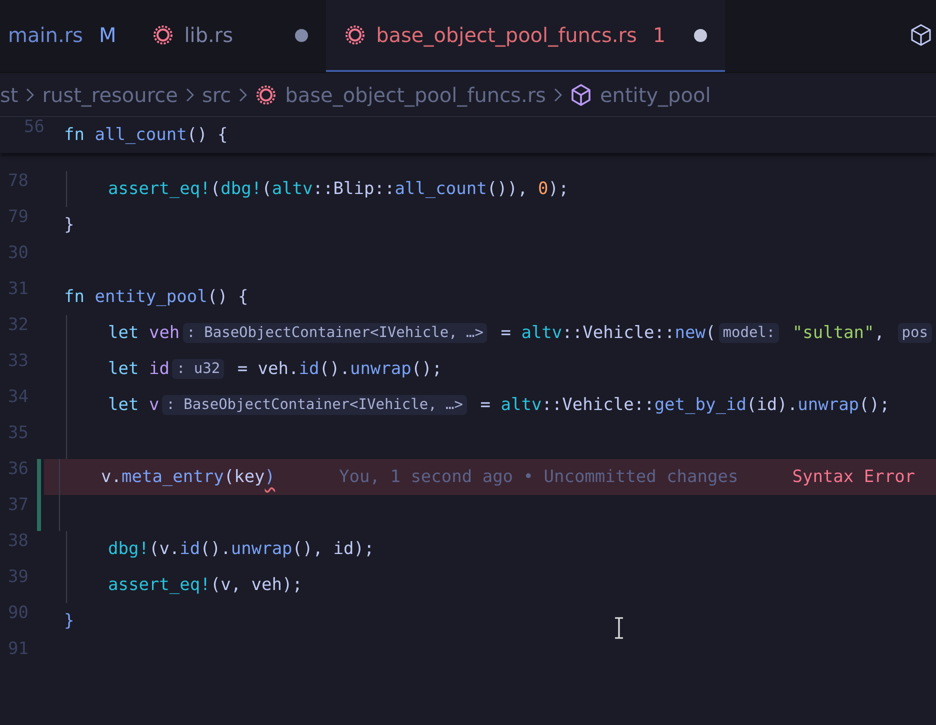 The height and width of the screenshot is (725, 936). I want to click on editor-tab: lib.rs, so click(230, 36).